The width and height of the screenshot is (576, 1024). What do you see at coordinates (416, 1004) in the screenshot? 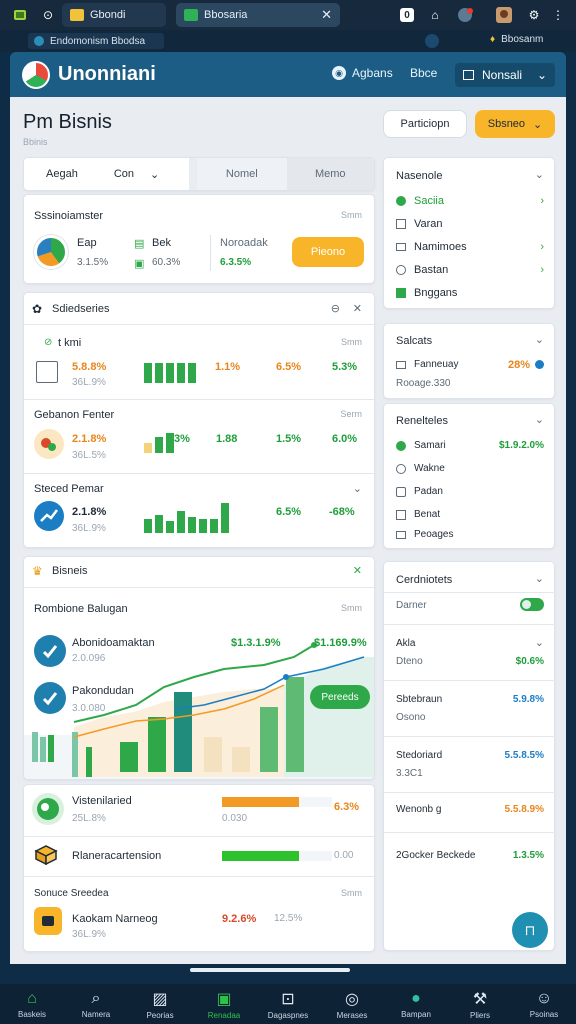
I see `nav-item-bampan: ● Bampan` at bounding box center [416, 1004].